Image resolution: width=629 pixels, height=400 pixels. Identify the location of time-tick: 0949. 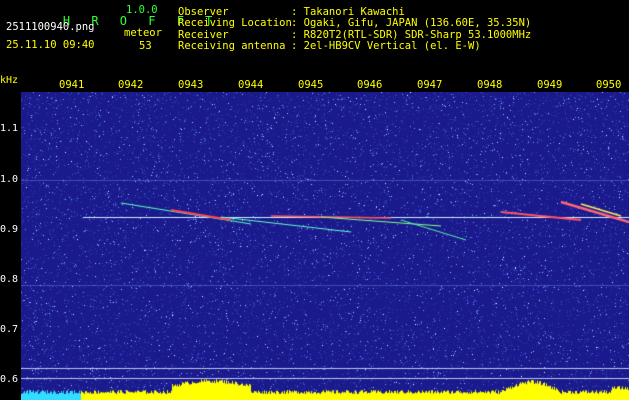
(550, 85).